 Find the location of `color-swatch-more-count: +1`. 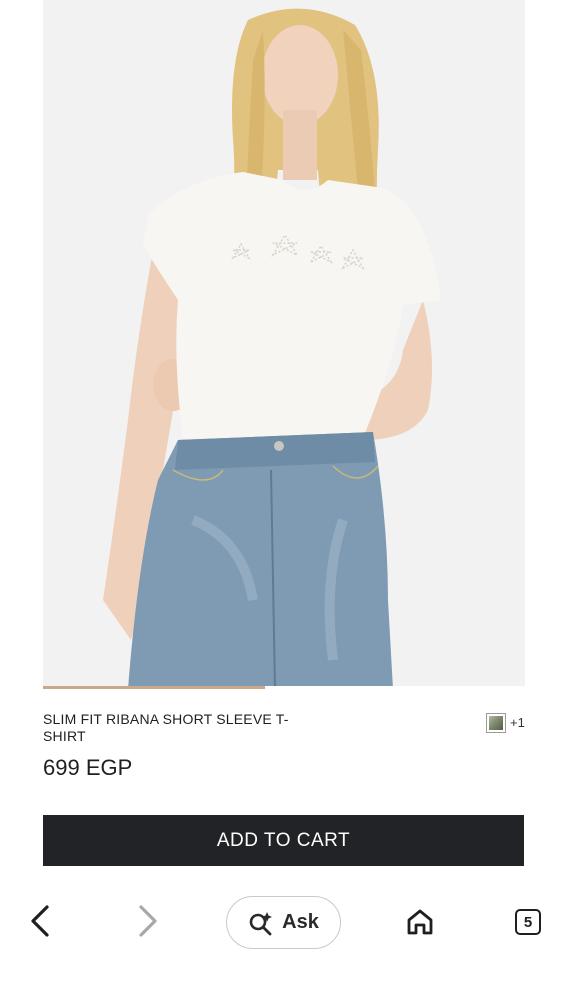

color-swatch-more-count: +1 is located at coordinates (517, 722).